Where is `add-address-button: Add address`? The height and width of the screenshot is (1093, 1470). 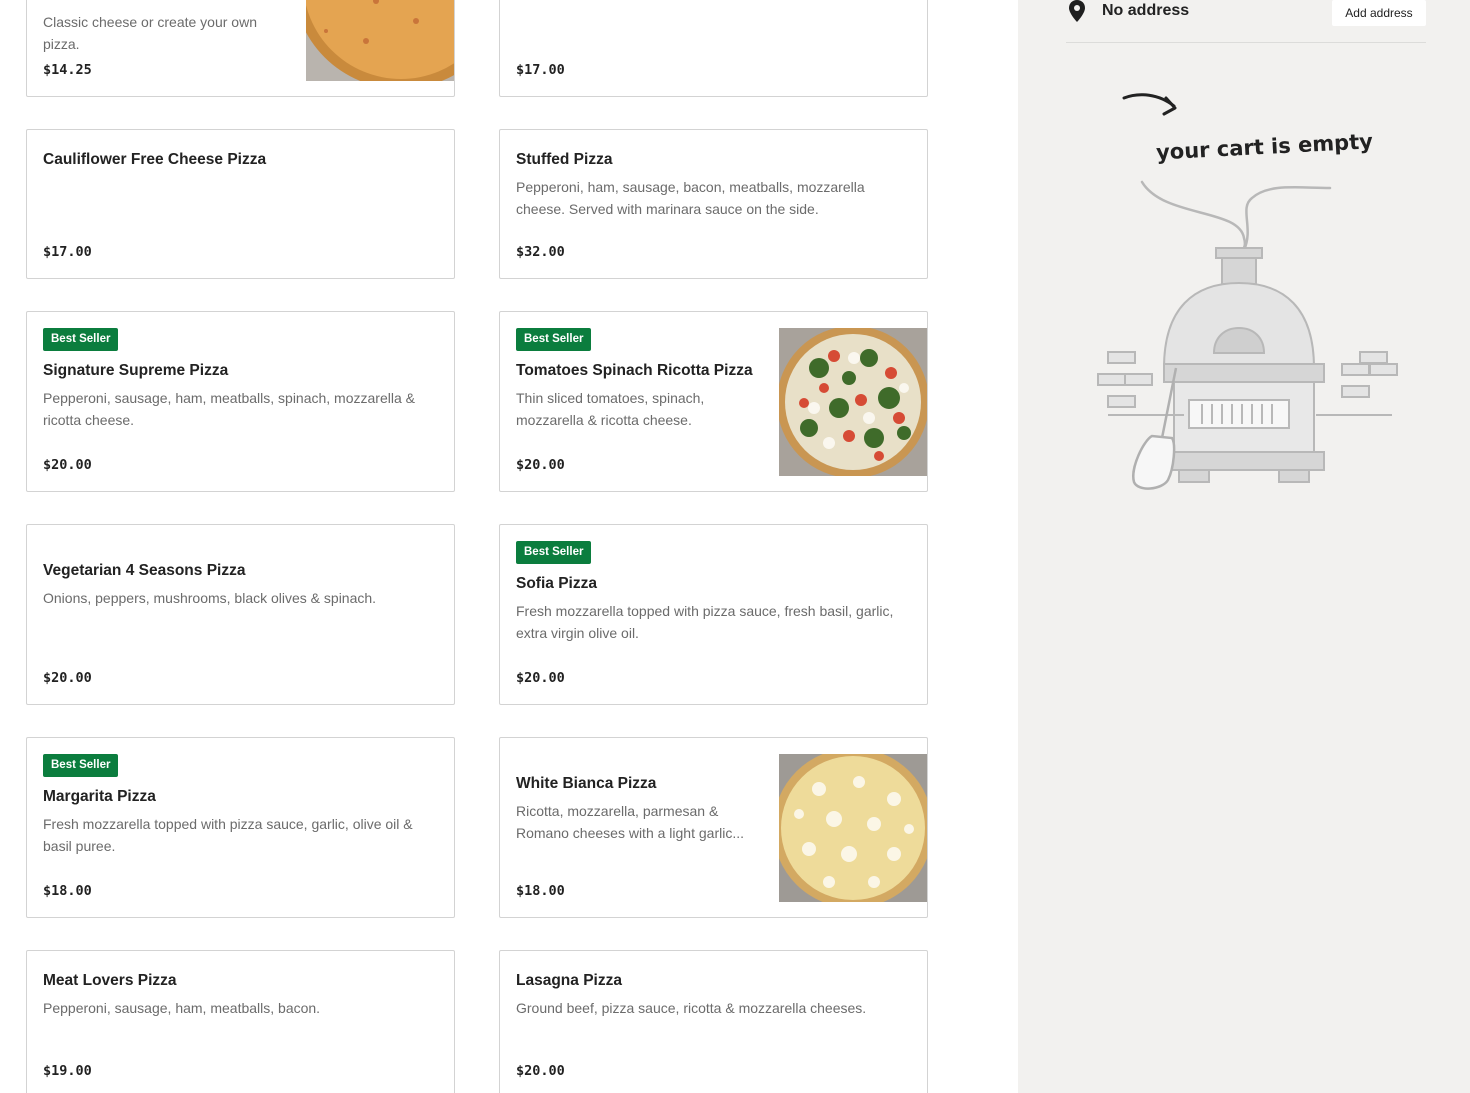
add-address-button: Add address is located at coordinates (1379, 13).